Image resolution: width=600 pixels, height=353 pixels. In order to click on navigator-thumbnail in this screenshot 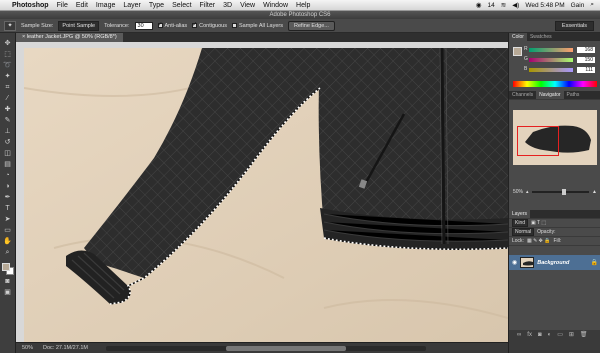, I will do `click(555, 137)`.